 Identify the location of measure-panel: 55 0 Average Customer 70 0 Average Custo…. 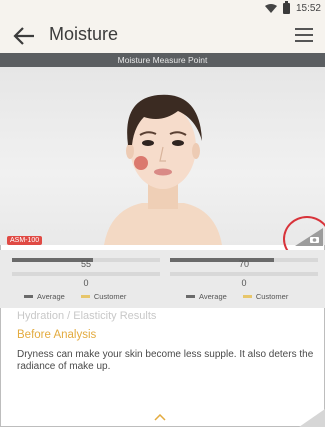
(162, 279).